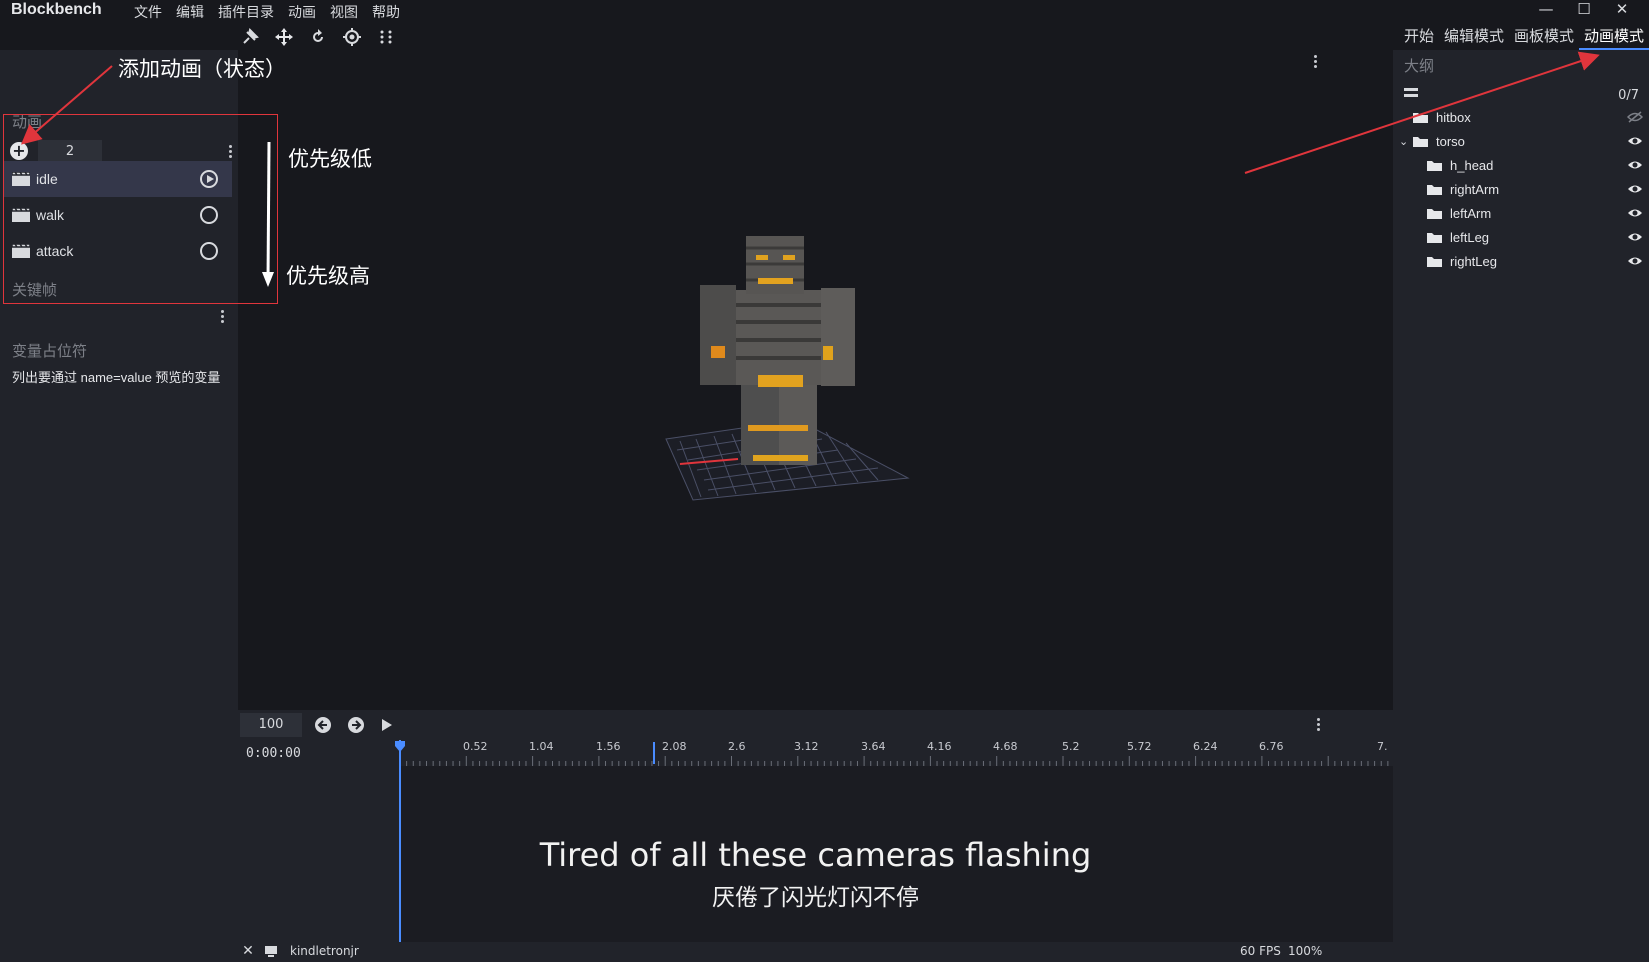 This screenshot has width=1649, height=962. Describe the element at coordinates (787, 368) in the screenshot. I see `model-render` at that location.